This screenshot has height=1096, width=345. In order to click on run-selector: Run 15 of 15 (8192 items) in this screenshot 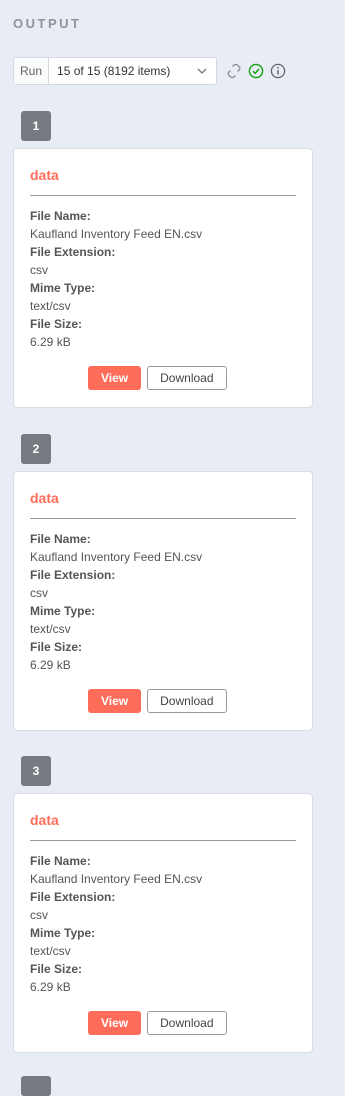, I will do `click(115, 71)`.